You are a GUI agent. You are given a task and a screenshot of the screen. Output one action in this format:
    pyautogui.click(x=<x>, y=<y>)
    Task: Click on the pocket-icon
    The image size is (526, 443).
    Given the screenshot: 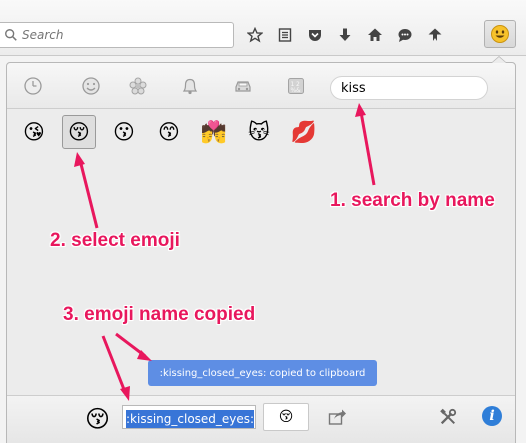 What is the action you would take?
    pyautogui.click(x=315, y=35)
    